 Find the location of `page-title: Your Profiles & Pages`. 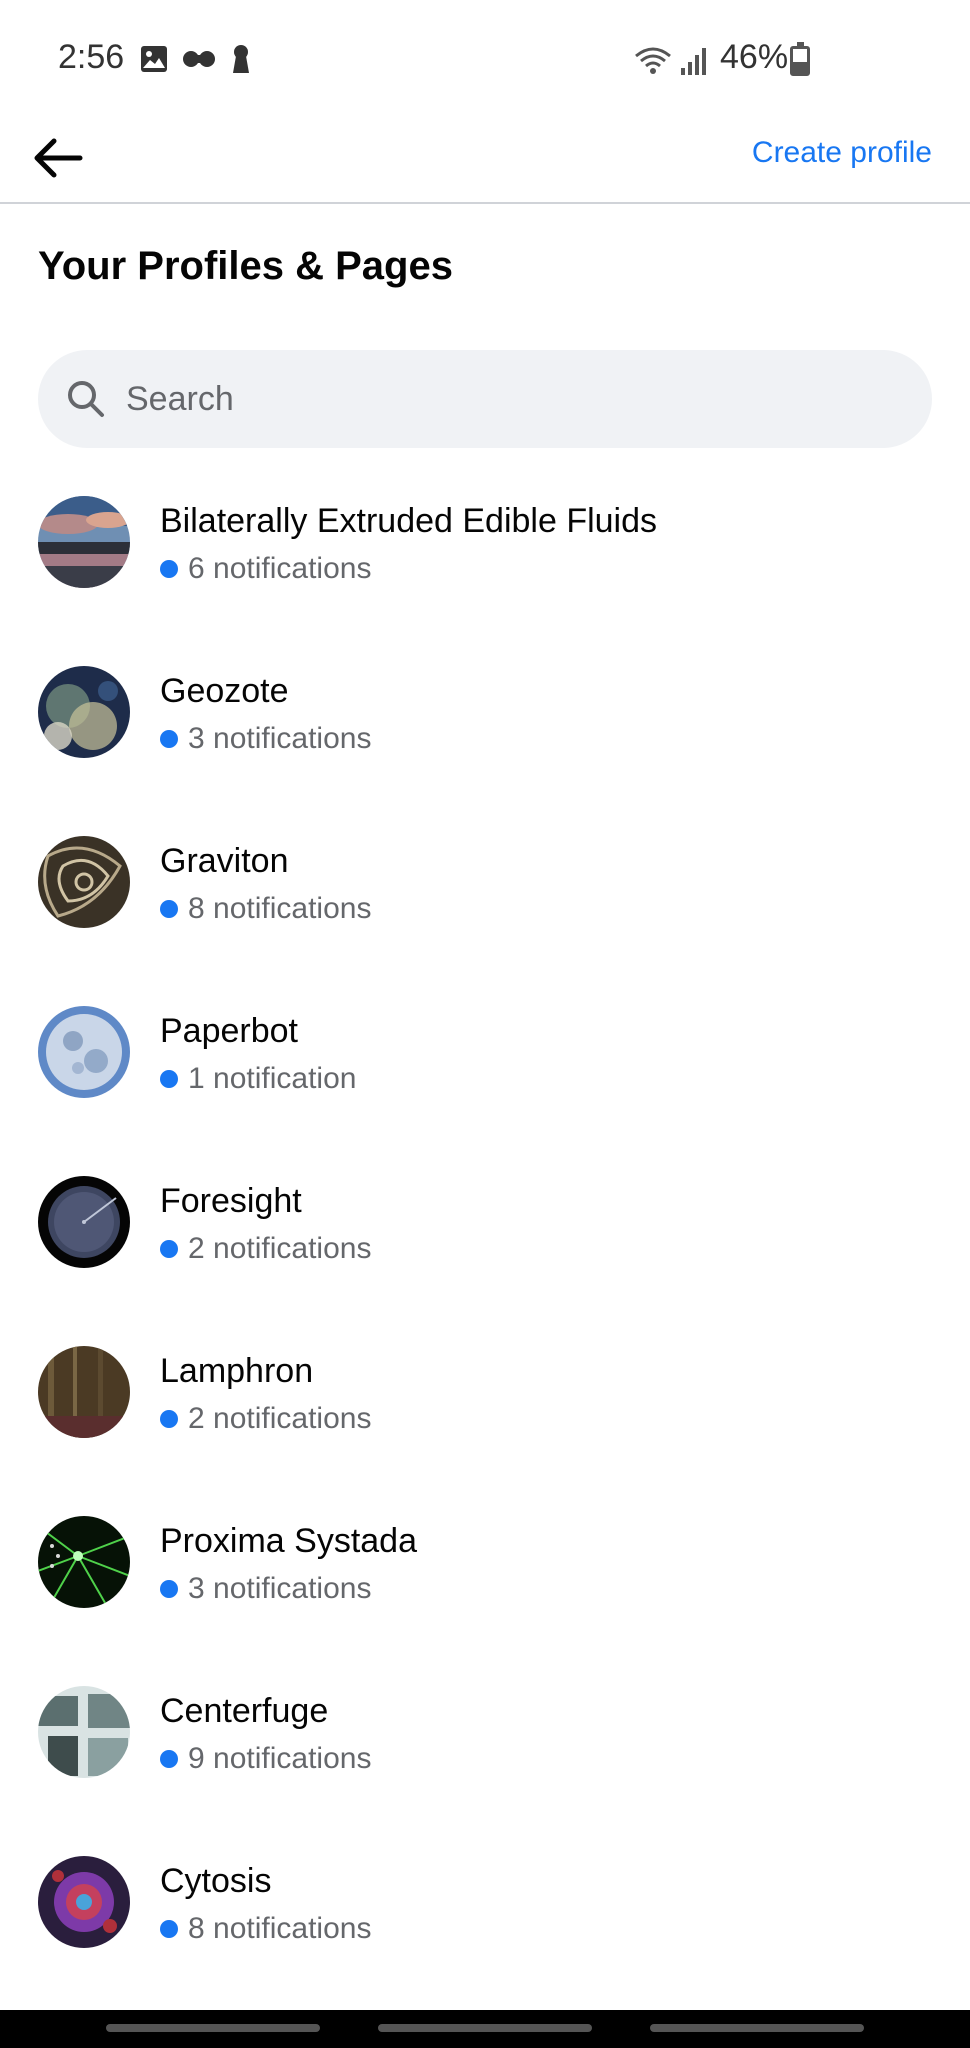

page-title: Your Profiles & Pages is located at coordinates (245, 266).